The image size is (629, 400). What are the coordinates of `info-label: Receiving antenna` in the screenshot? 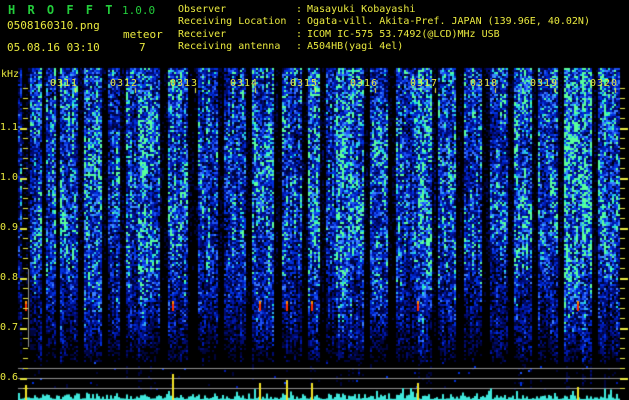 It's located at (229, 46).